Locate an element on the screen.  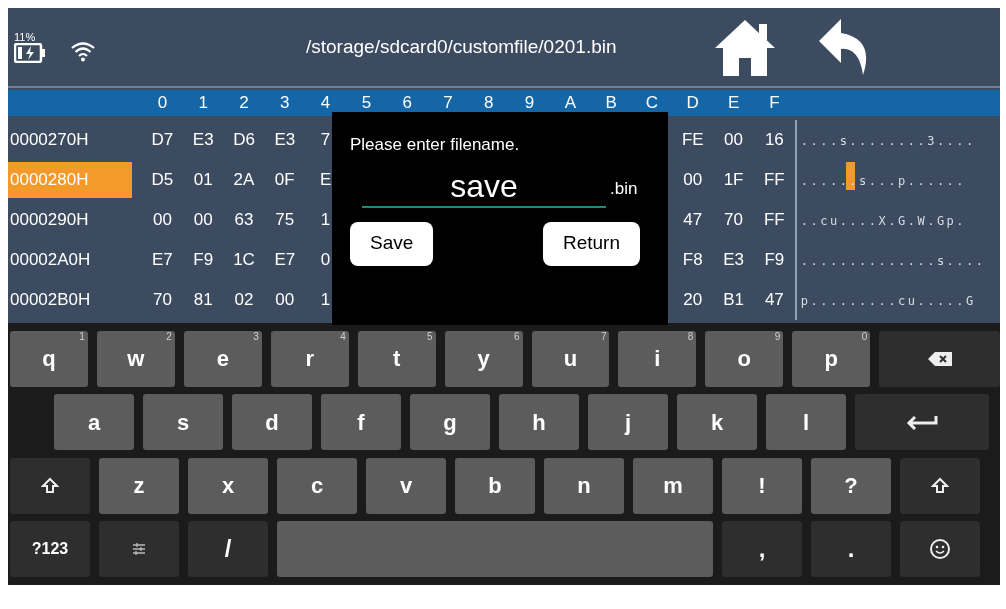
column-header: A is located at coordinates (570, 103).